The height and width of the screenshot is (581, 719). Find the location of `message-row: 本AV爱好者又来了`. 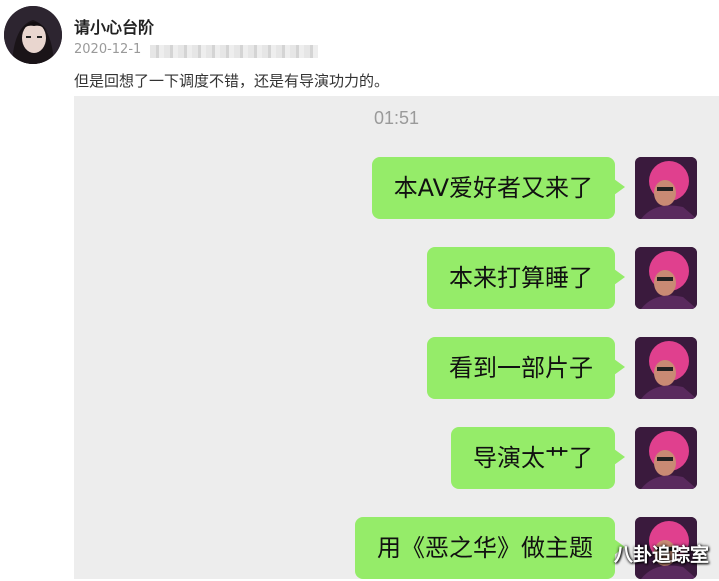

message-row: 本AV爱好者又来了 is located at coordinates (396, 189).